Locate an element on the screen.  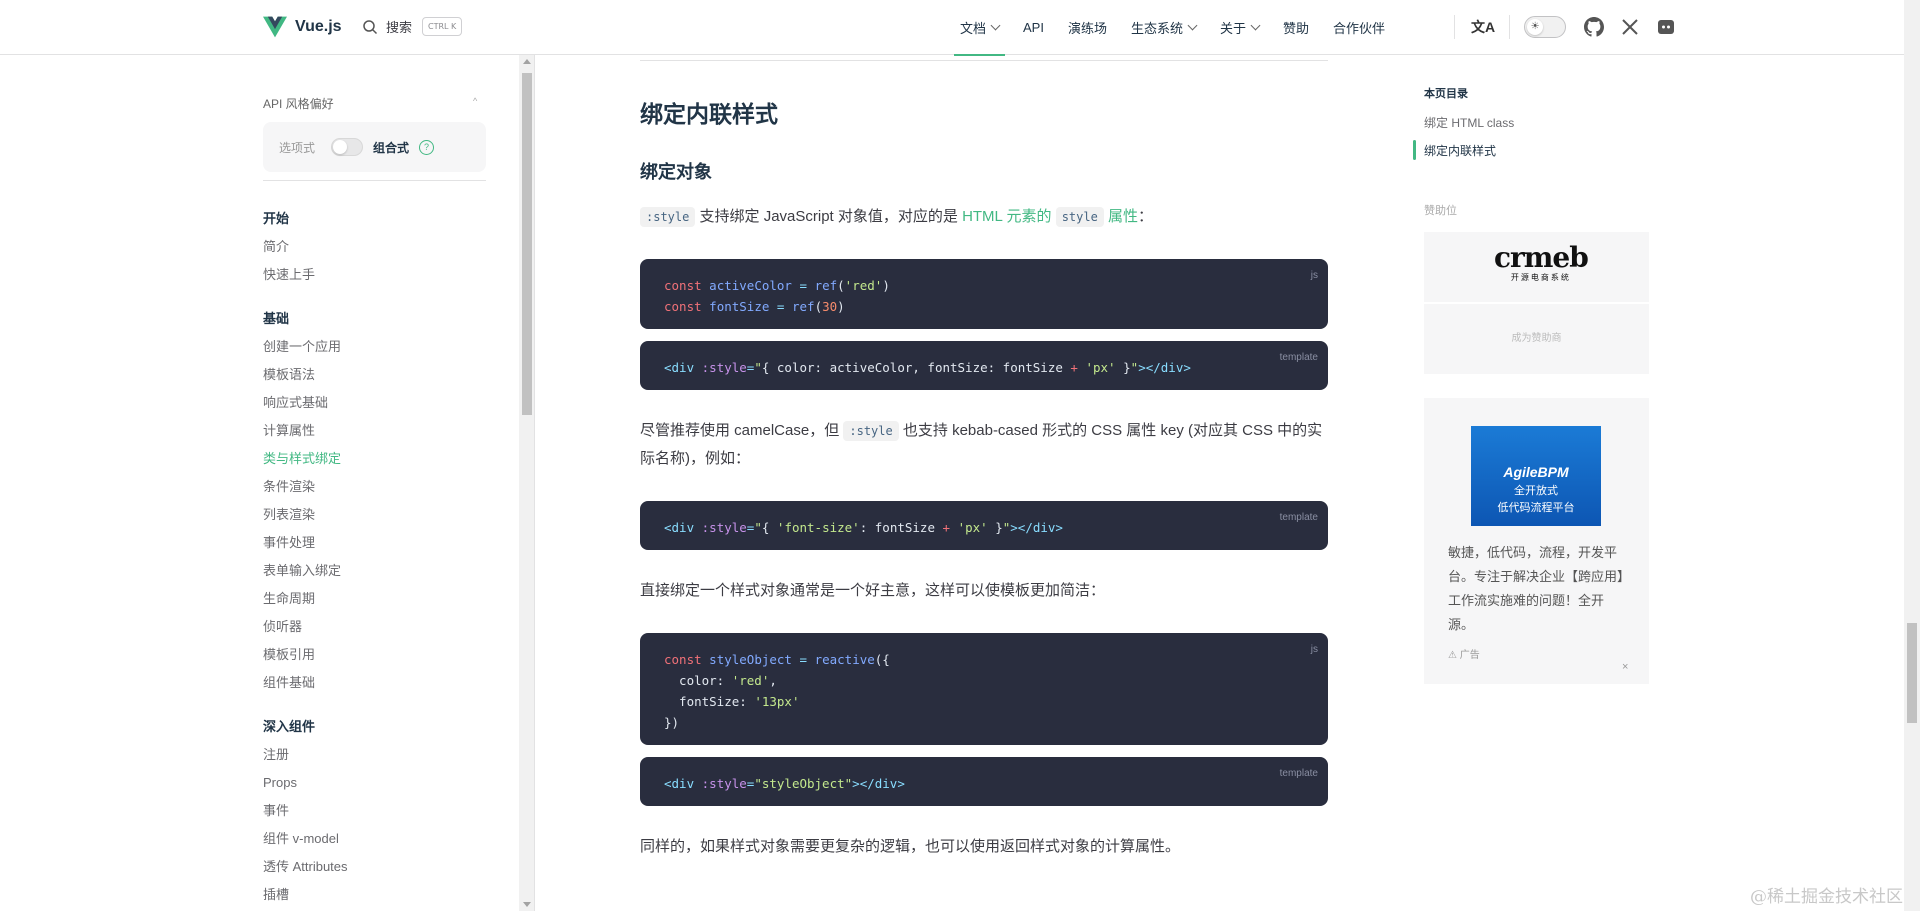
github-icon is located at coordinates (1594, 27).